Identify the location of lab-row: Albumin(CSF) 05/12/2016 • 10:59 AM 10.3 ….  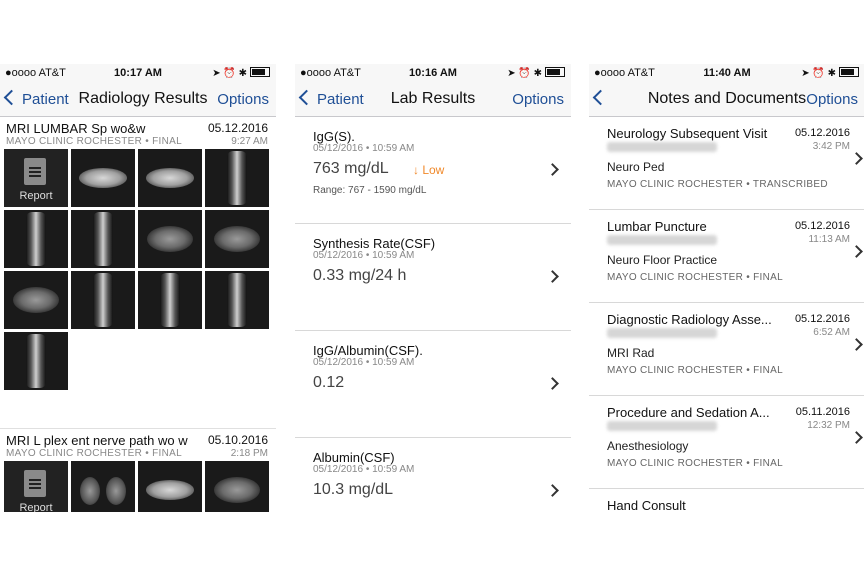
(433, 475).